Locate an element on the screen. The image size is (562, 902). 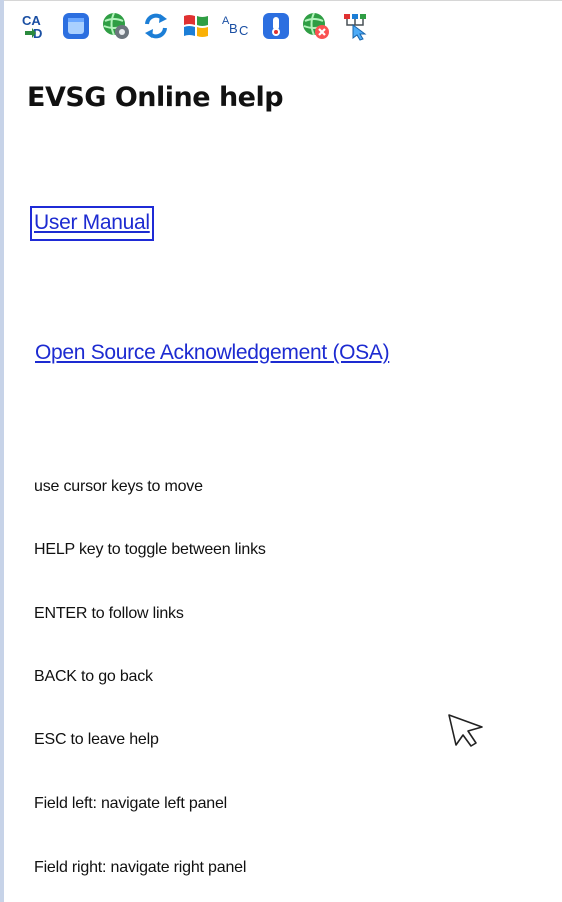
help-instruction: Field right: navigate right panel is located at coordinates (140, 867).